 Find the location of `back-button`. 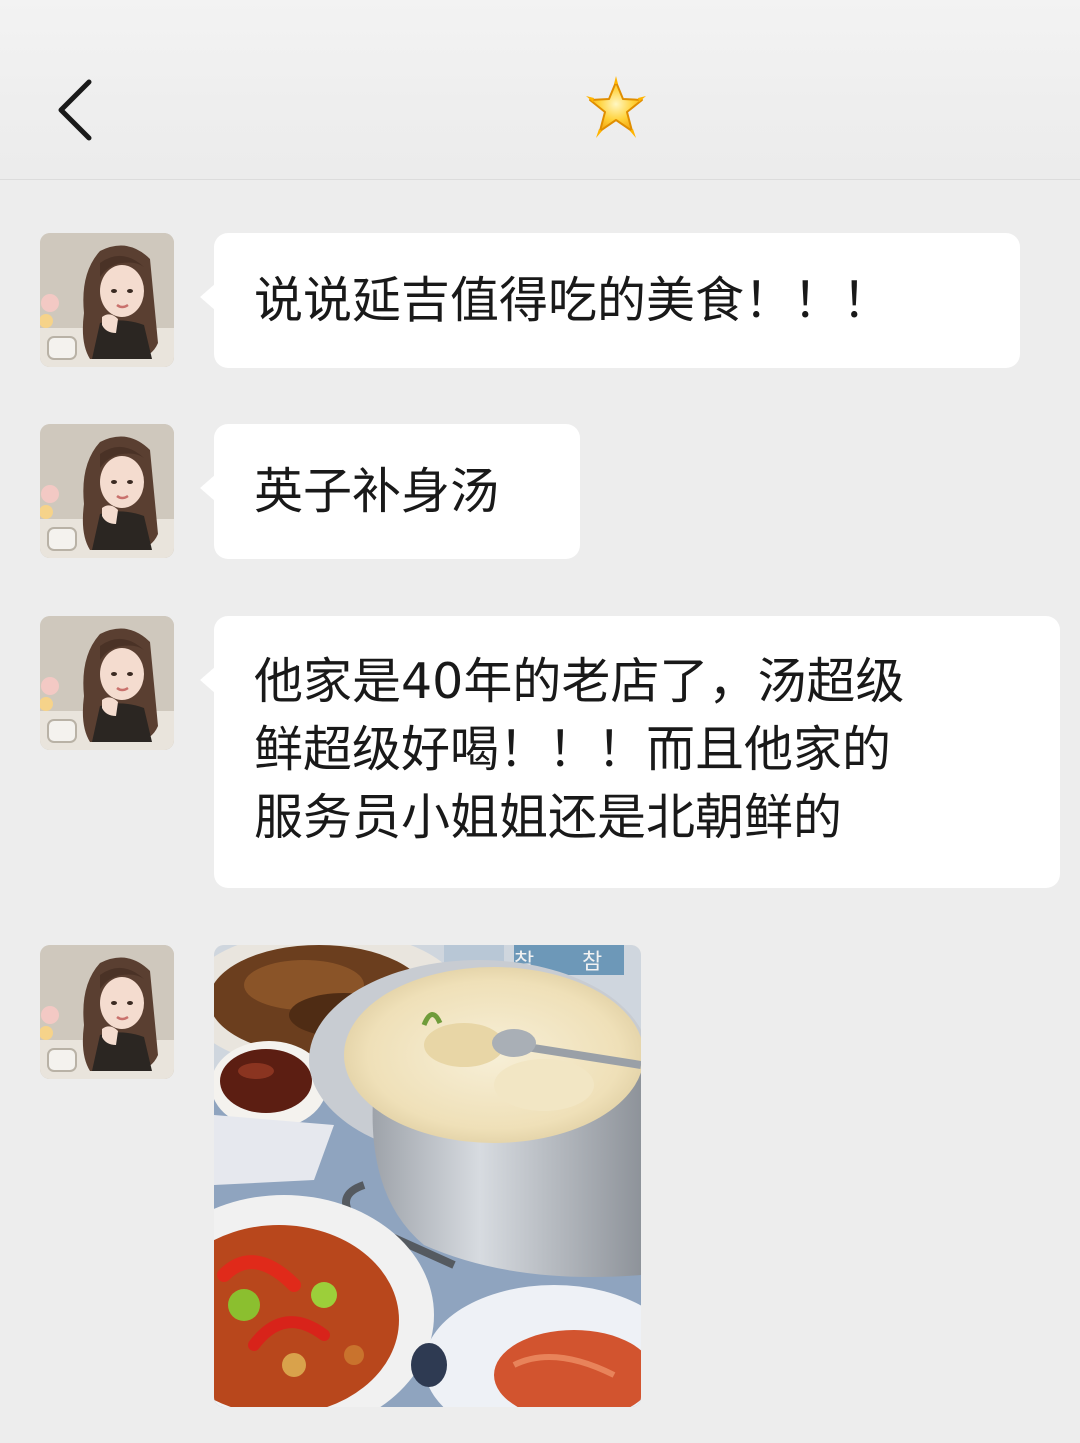

back-button is located at coordinates (75, 110).